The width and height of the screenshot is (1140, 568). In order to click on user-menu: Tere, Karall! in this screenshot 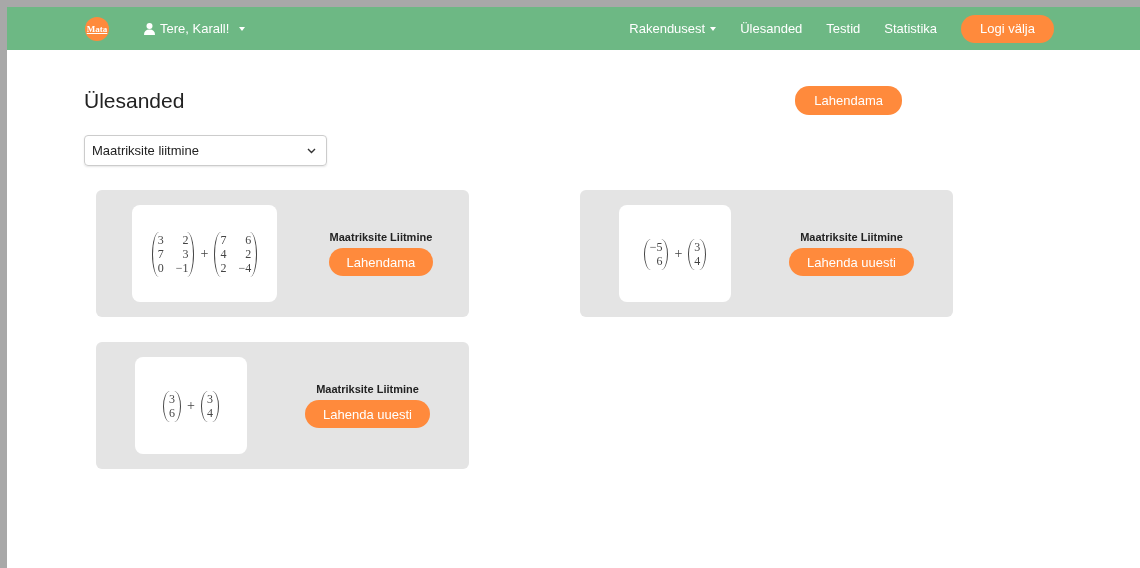, I will do `click(195, 28)`.